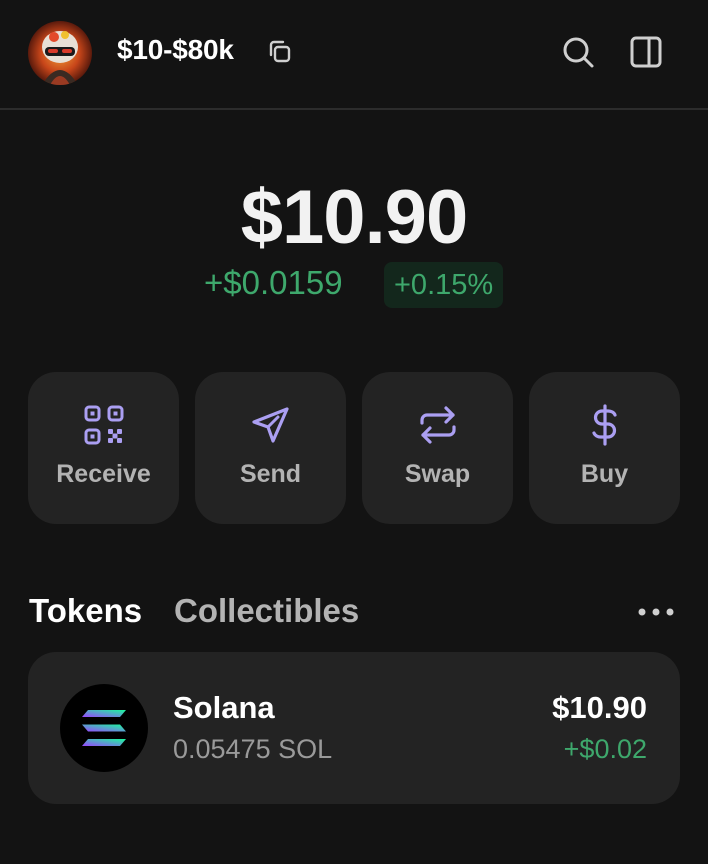 The height and width of the screenshot is (864, 708). I want to click on token-amount: 0.05475 SOL, so click(253, 749).